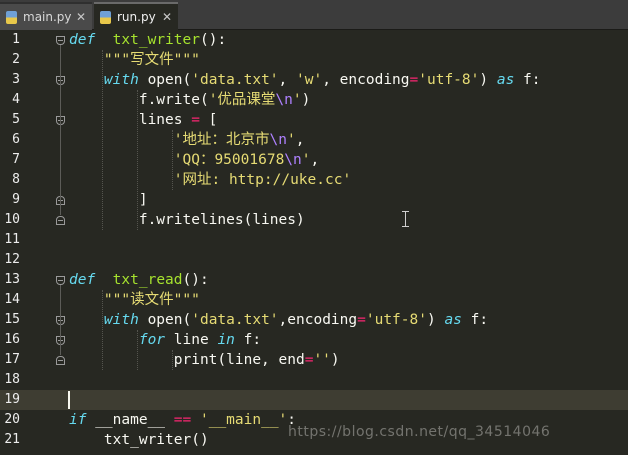 This screenshot has width=628, height=455. I want to click on code-line: 9 ], so click(314, 200).